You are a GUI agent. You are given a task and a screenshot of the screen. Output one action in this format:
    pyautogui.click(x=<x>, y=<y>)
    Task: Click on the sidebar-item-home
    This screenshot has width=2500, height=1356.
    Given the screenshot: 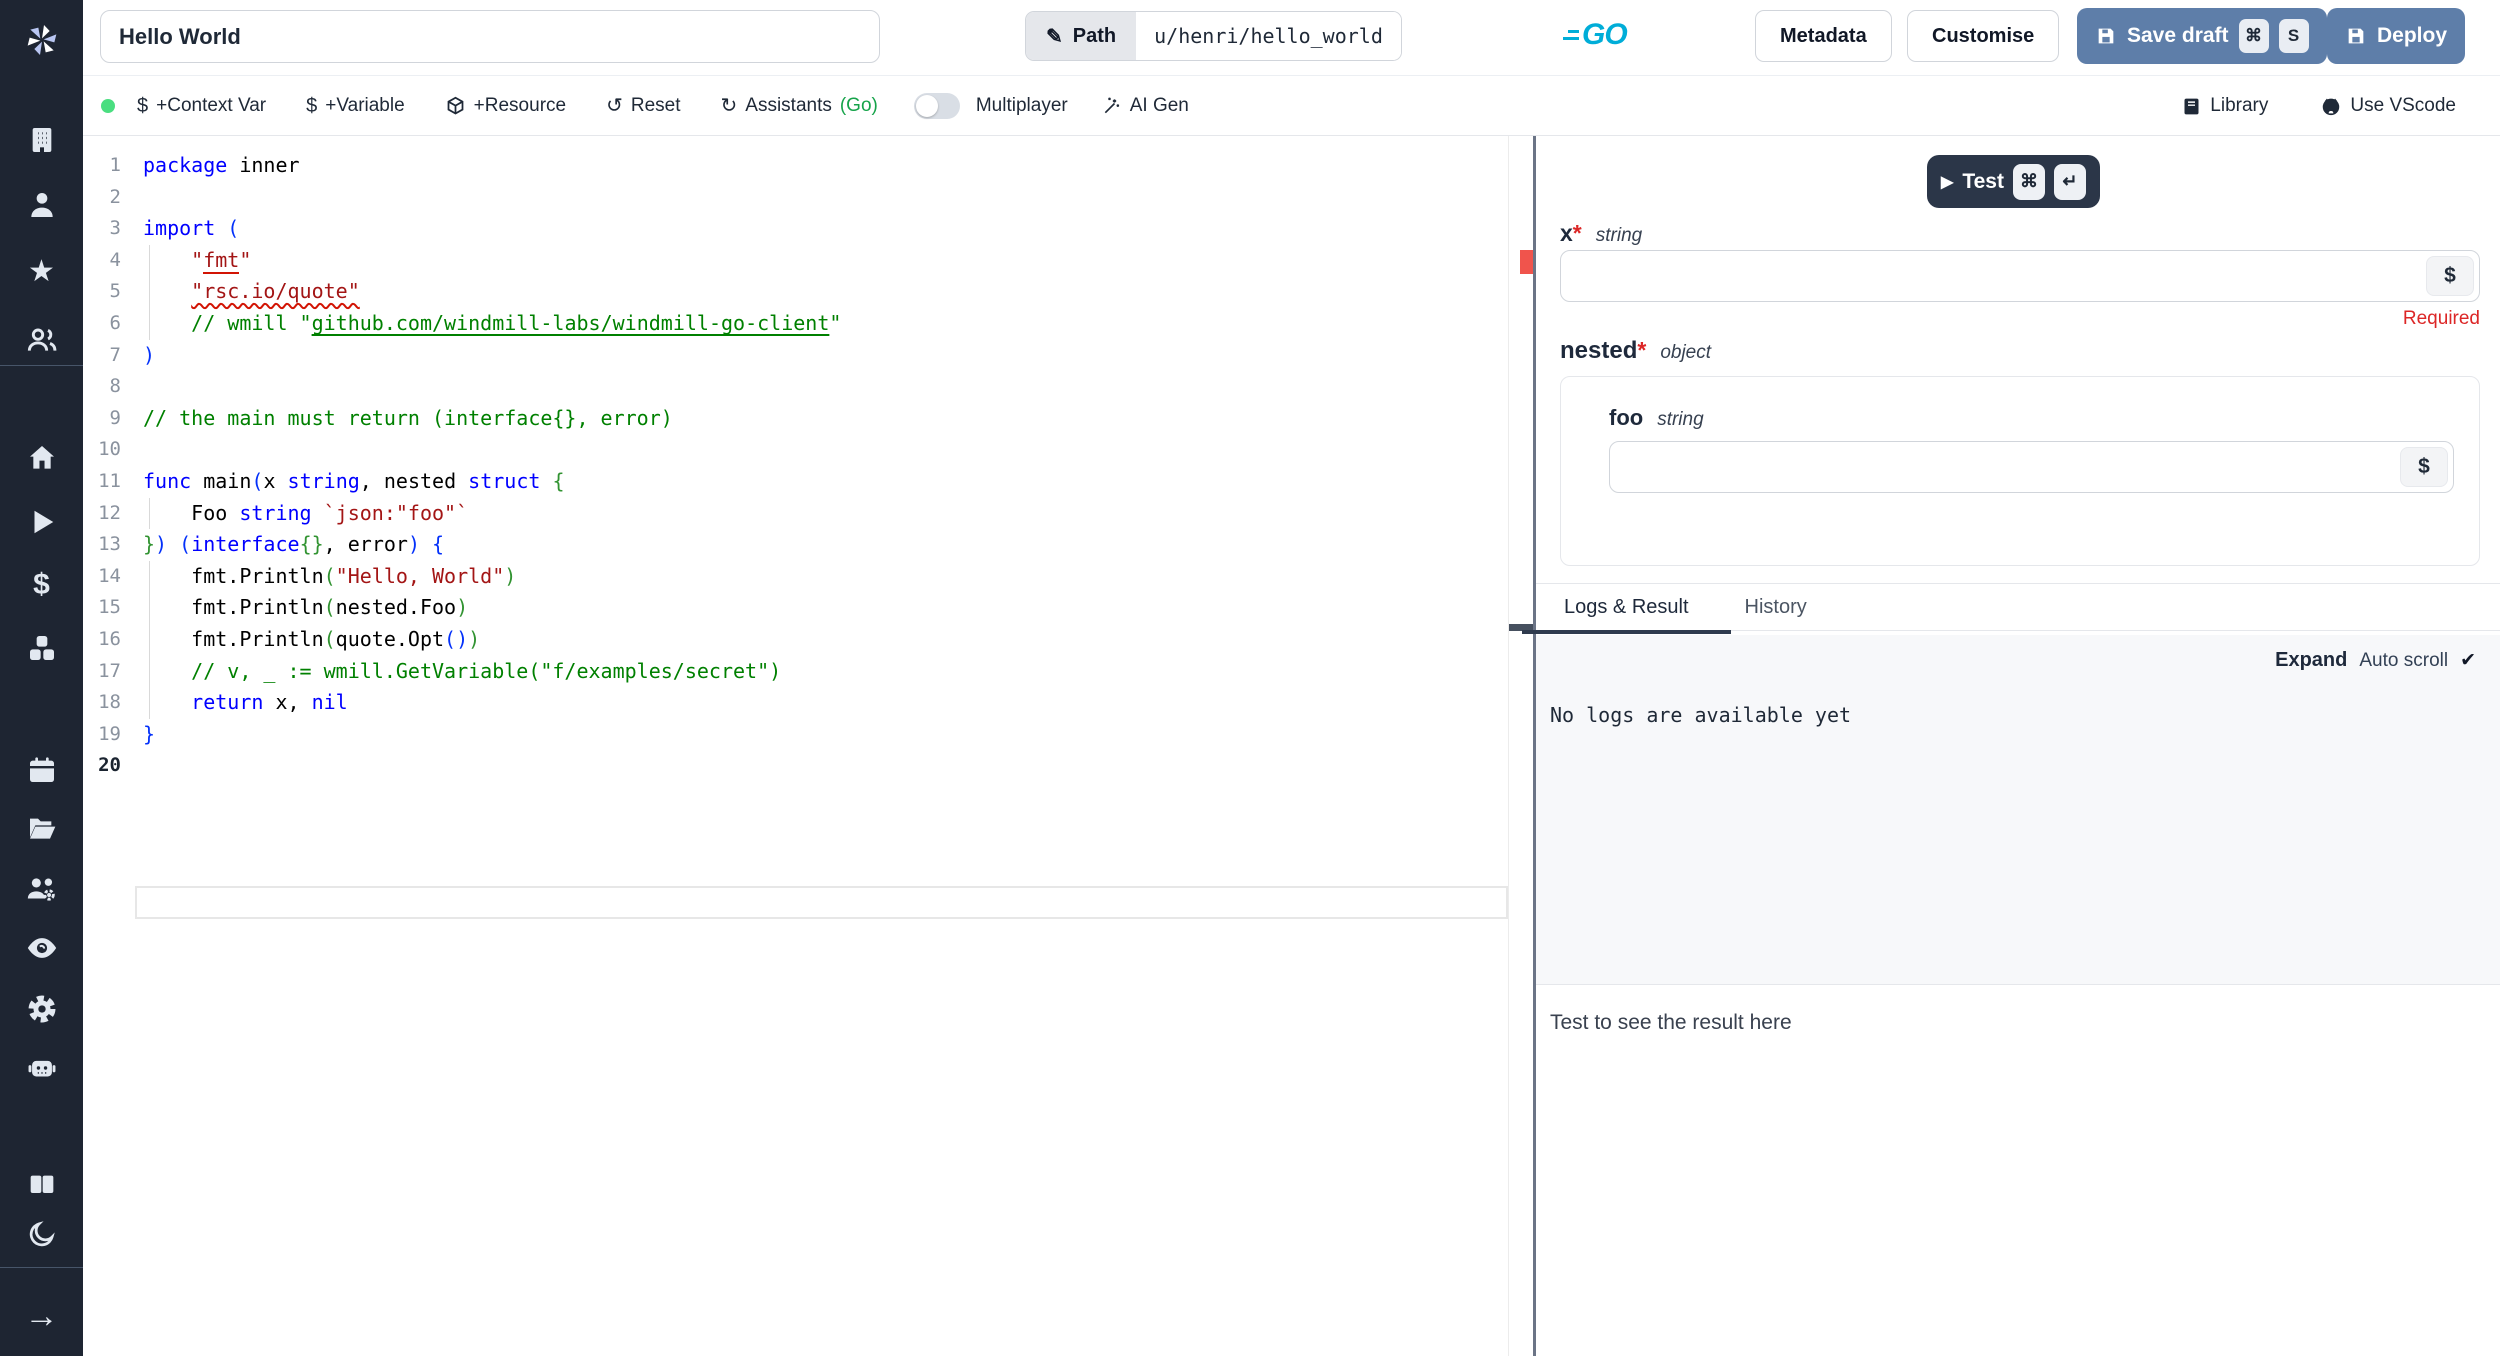 What is the action you would take?
    pyautogui.click(x=41, y=458)
    